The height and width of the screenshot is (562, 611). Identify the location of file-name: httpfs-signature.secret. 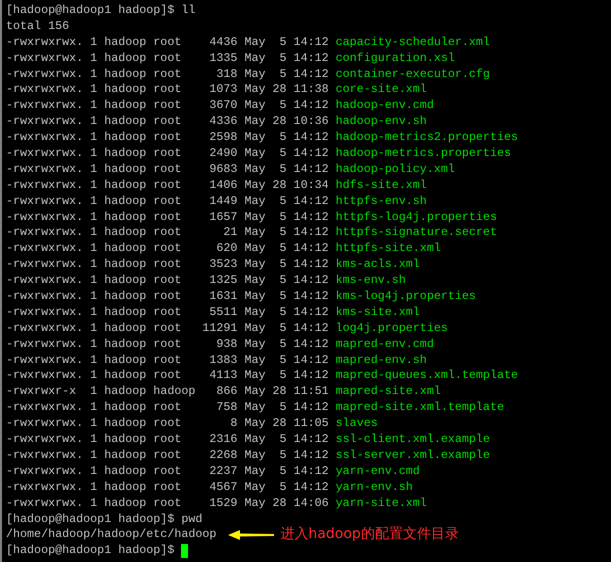
(416, 233).